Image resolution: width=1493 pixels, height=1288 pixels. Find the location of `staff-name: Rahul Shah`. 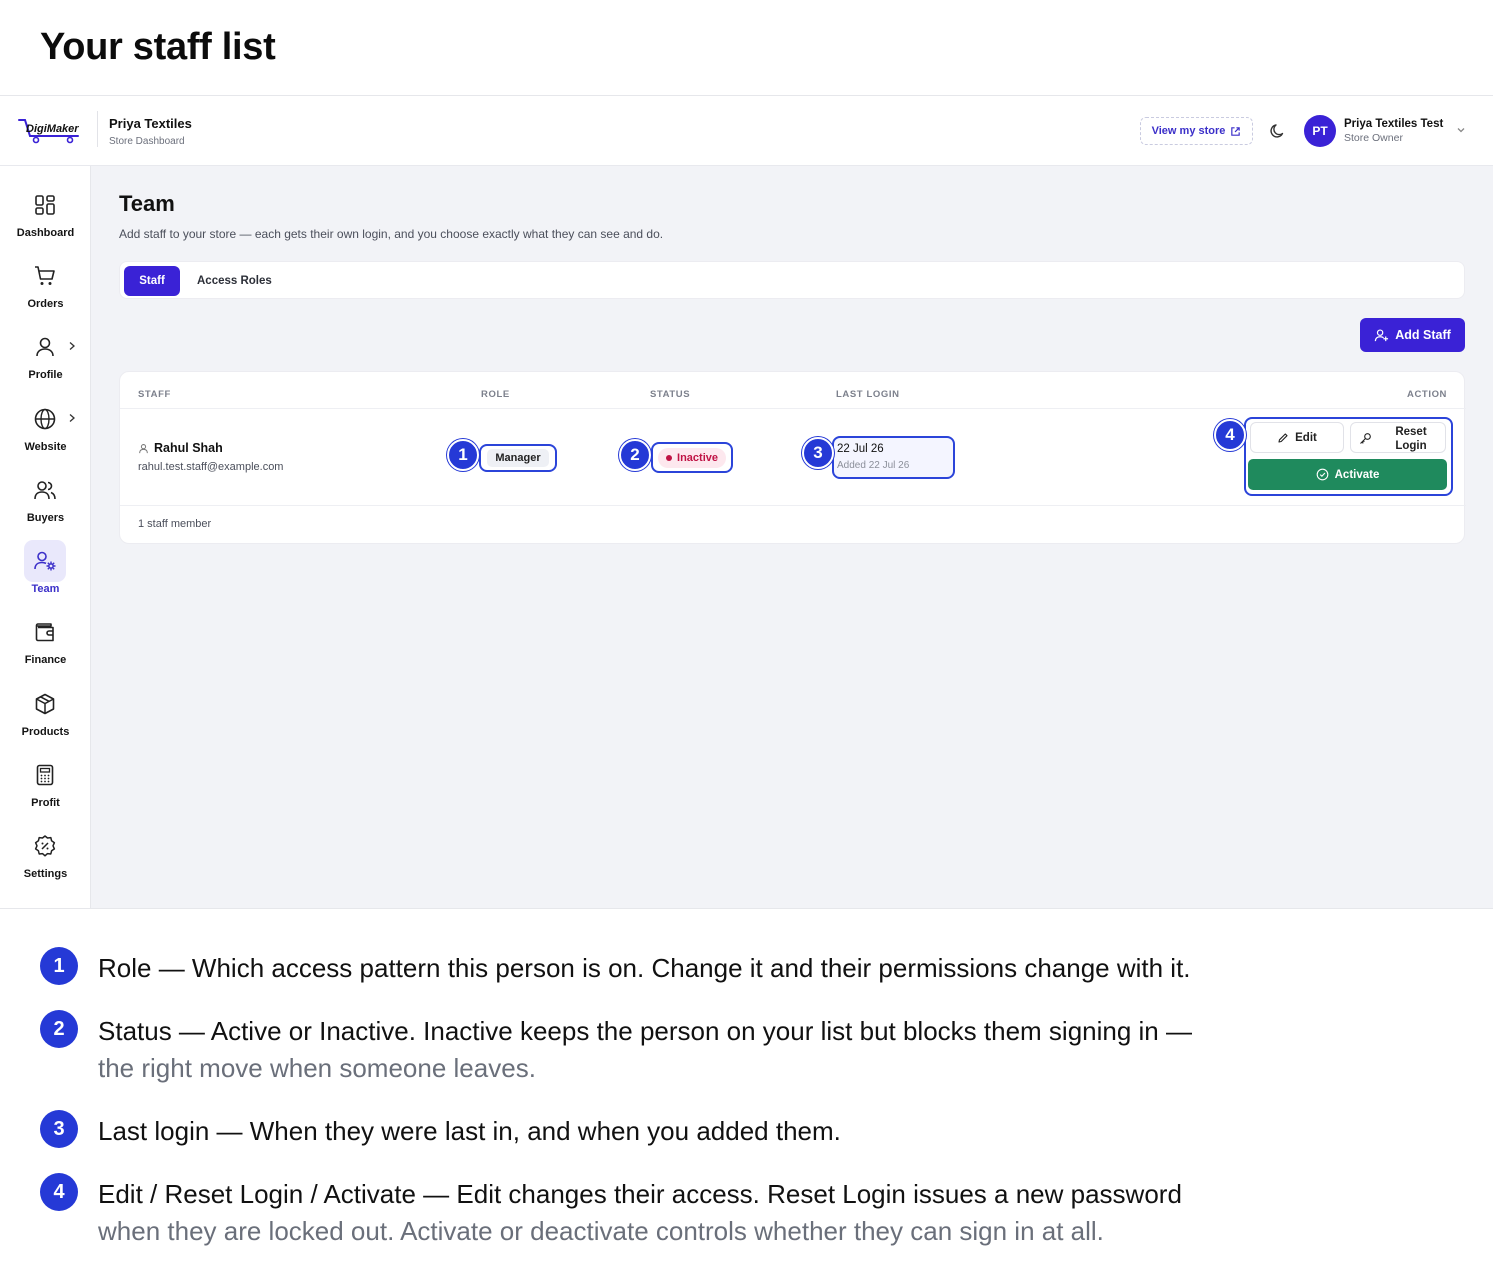

staff-name: Rahul Shah is located at coordinates (180, 448).